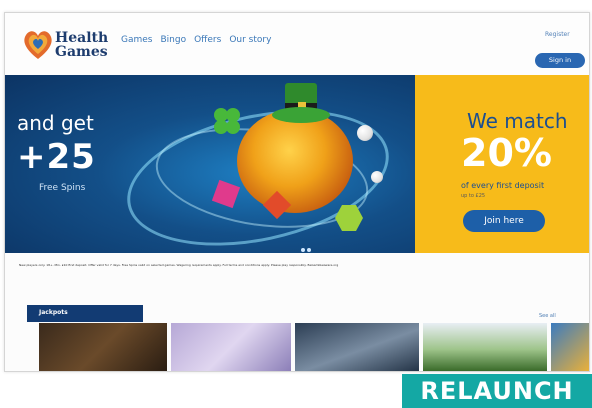 The height and width of the screenshot is (408, 592). Describe the element at coordinates (307, 245) in the screenshot. I see `carousel-dots` at that location.